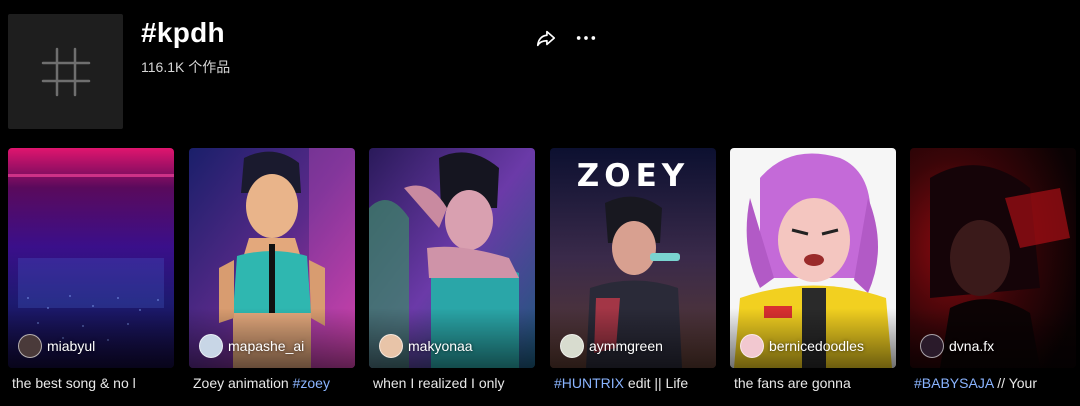 The image size is (1080, 406). I want to click on author-tag: makyonaa, so click(426, 346).